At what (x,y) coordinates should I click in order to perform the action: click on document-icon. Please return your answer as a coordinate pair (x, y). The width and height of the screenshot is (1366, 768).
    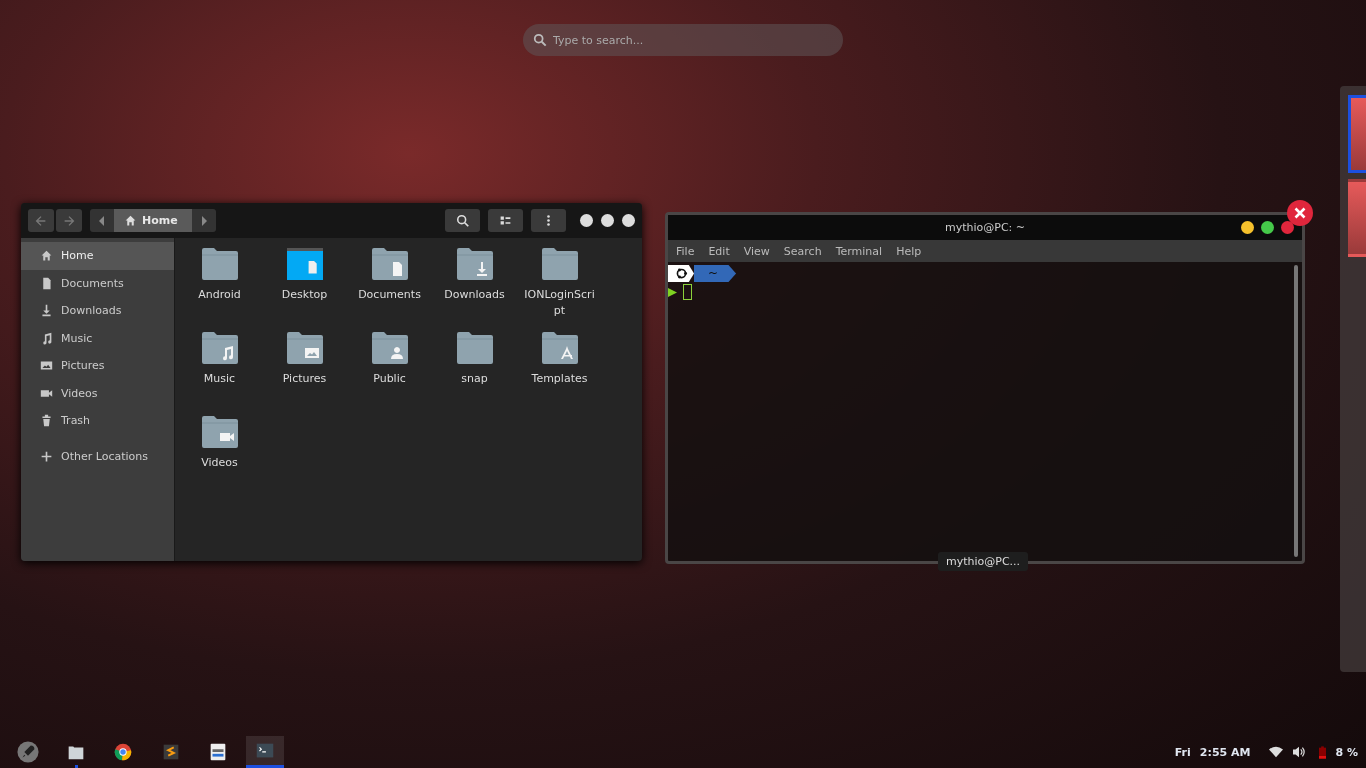
    Looking at the image, I should click on (46, 283).